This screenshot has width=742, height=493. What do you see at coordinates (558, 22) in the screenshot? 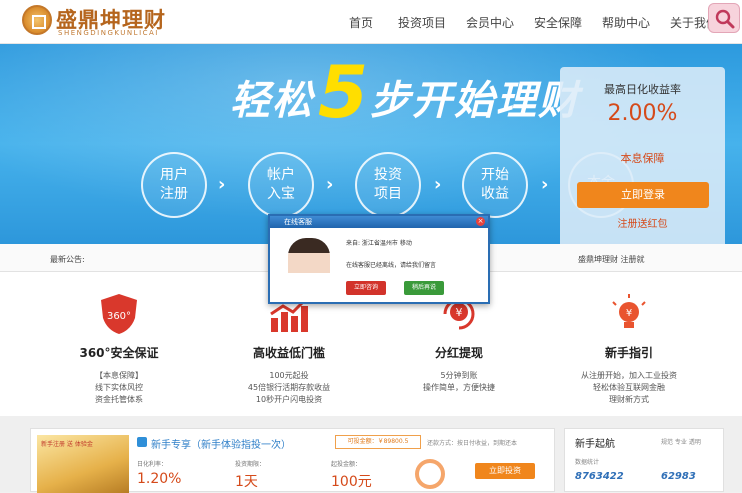
I see `nav-security: 安全保障` at bounding box center [558, 22].